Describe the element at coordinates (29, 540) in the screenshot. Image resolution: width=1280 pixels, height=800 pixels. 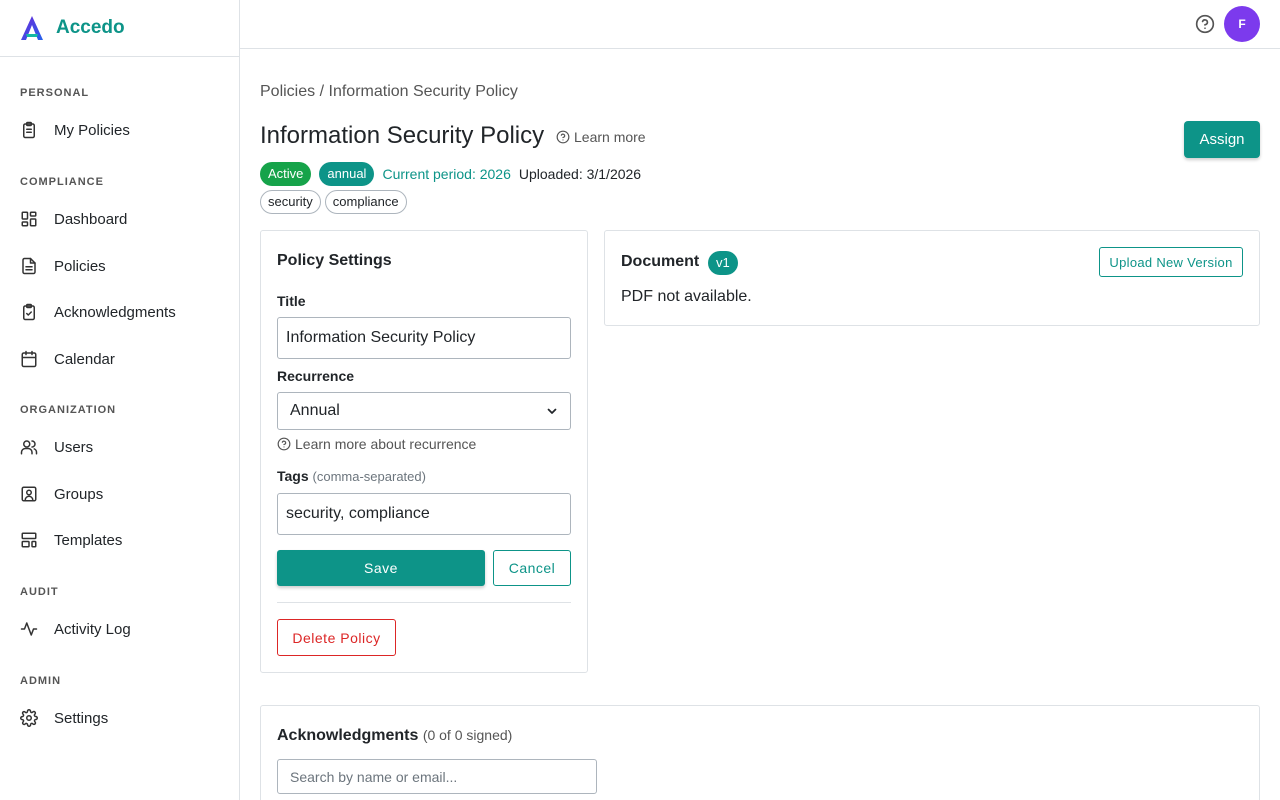
I see `template-layout-icon` at that location.